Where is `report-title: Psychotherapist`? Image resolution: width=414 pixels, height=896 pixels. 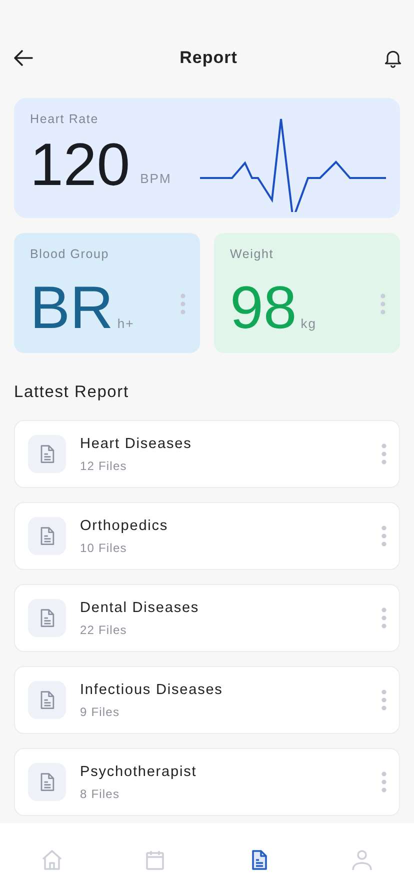 report-title: Psychotherapist is located at coordinates (139, 772).